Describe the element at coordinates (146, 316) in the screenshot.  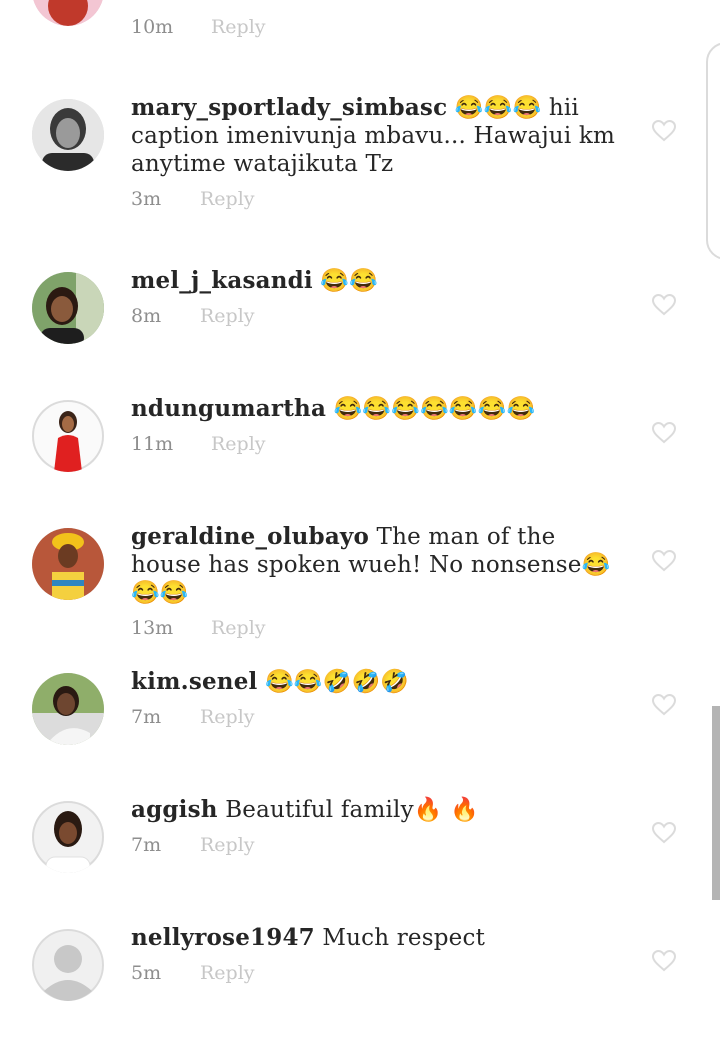
I see `comment-time: 8m` at that location.